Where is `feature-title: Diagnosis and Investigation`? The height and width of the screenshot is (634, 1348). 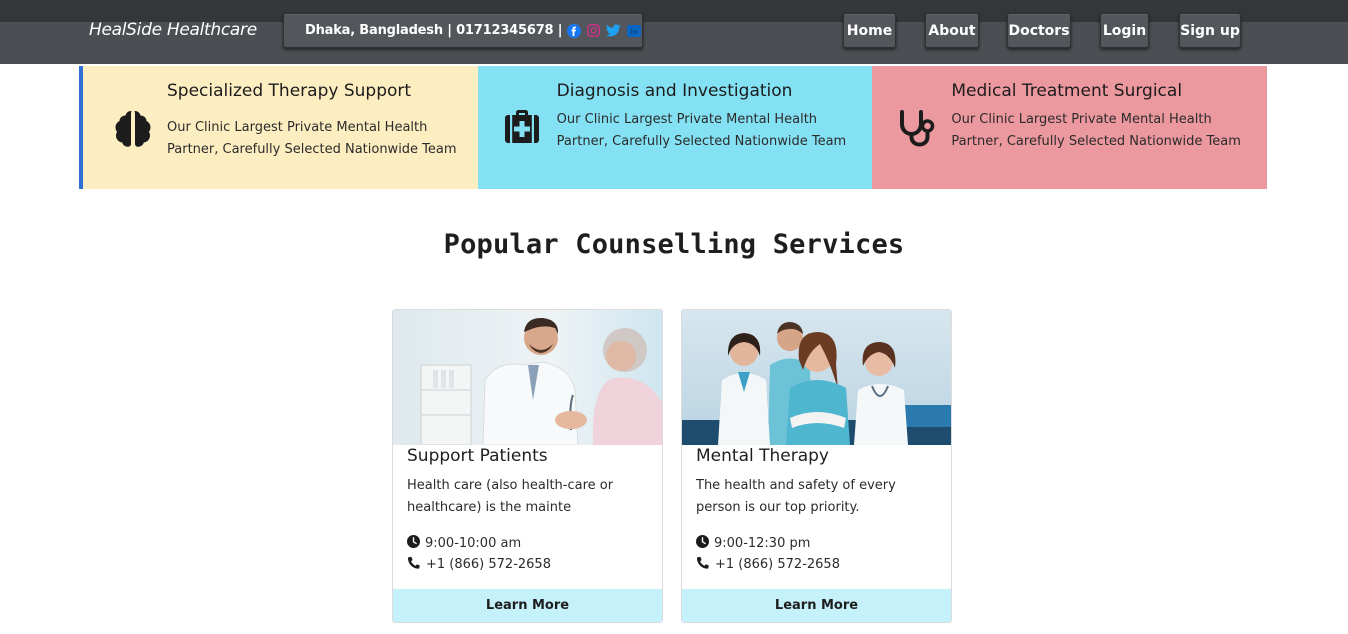
feature-title: Diagnosis and Investigation is located at coordinates (674, 91).